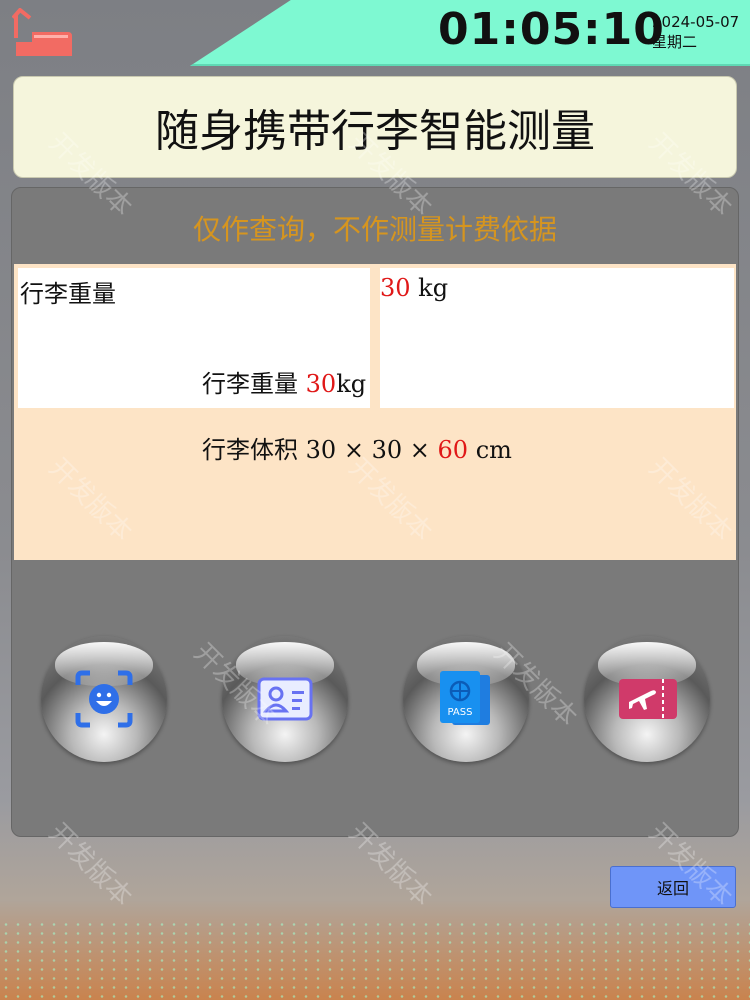 The height and width of the screenshot is (1000, 750). What do you see at coordinates (551, 29) in the screenshot?
I see `clock-time: 01:05:10` at bounding box center [551, 29].